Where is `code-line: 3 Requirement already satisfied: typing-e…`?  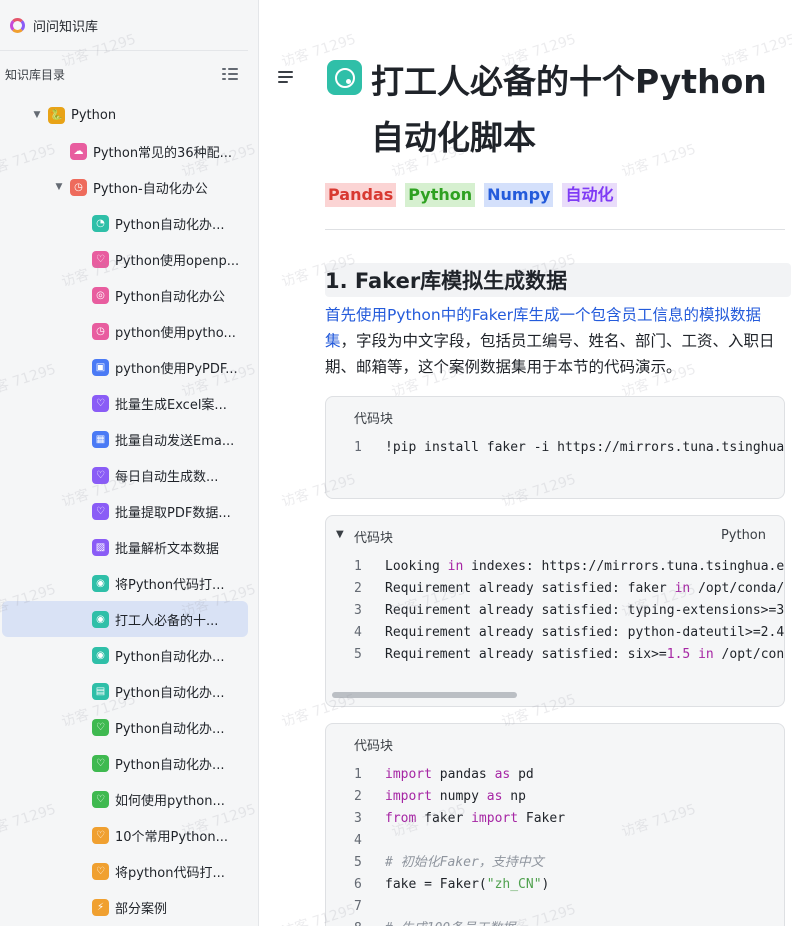
code-line: 3 Requirement already satisfied: typing-e… is located at coordinates (555, 611).